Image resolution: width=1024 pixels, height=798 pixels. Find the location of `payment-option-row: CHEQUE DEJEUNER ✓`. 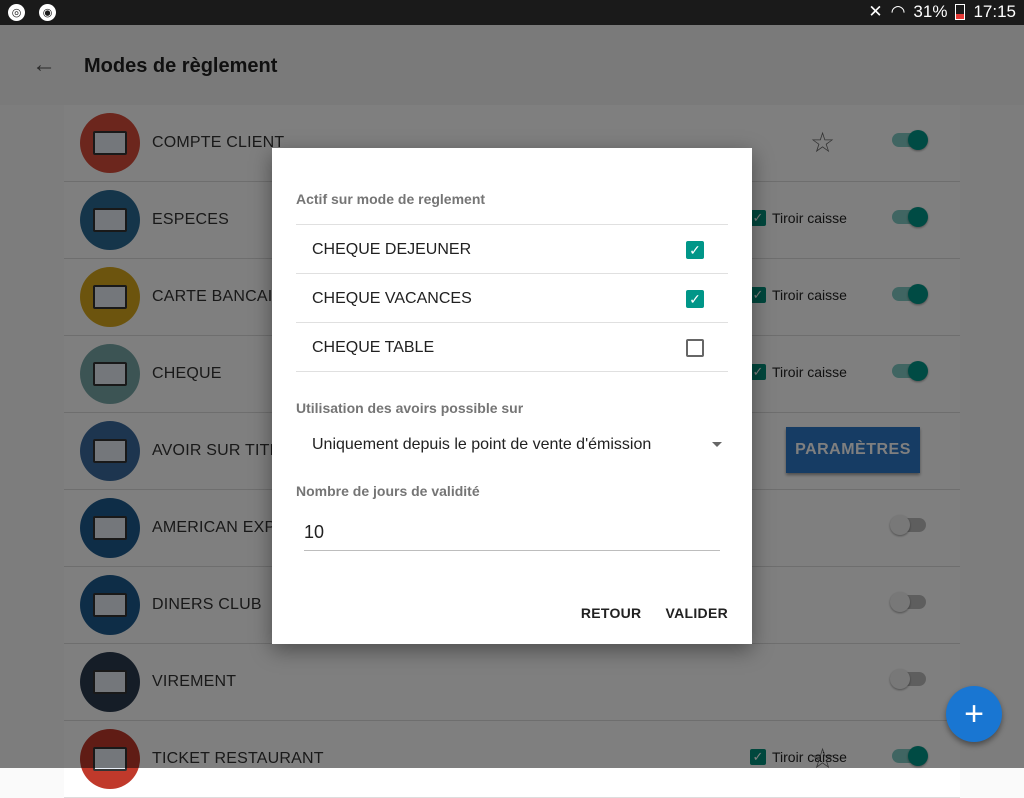

payment-option-row: CHEQUE DEJEUNER ✓ is located at coordinates (512, 249).